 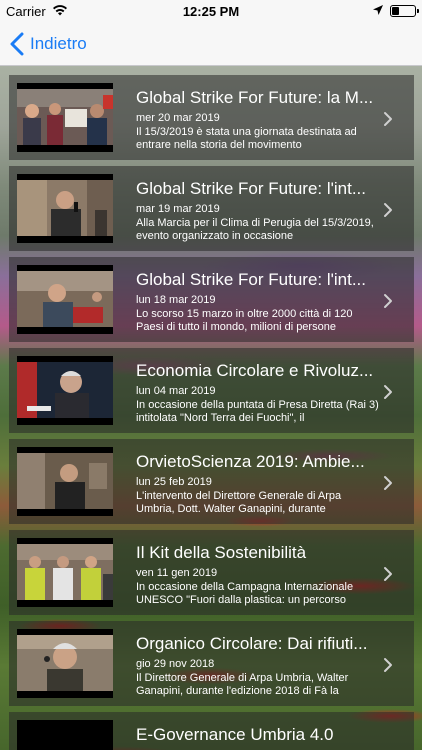 What do you see at coordinates (211, 44) in the screenshot?
I see `navigation-bar: Indietro` at bounding box center [211, 44].